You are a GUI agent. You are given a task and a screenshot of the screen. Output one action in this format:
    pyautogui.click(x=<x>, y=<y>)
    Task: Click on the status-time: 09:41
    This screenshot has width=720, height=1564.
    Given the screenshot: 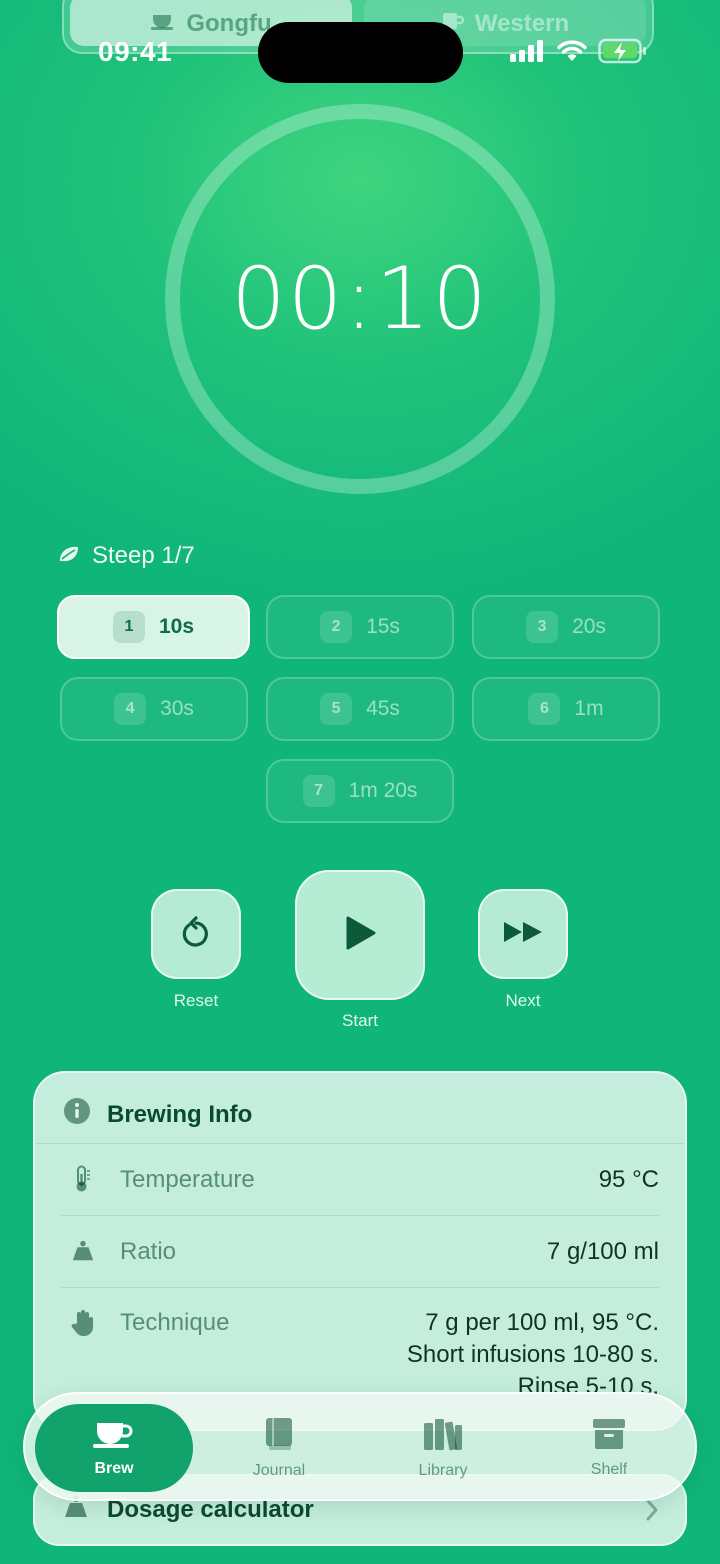 What is the action you would take?
    pyautogui.click(x=135, y=51)
    